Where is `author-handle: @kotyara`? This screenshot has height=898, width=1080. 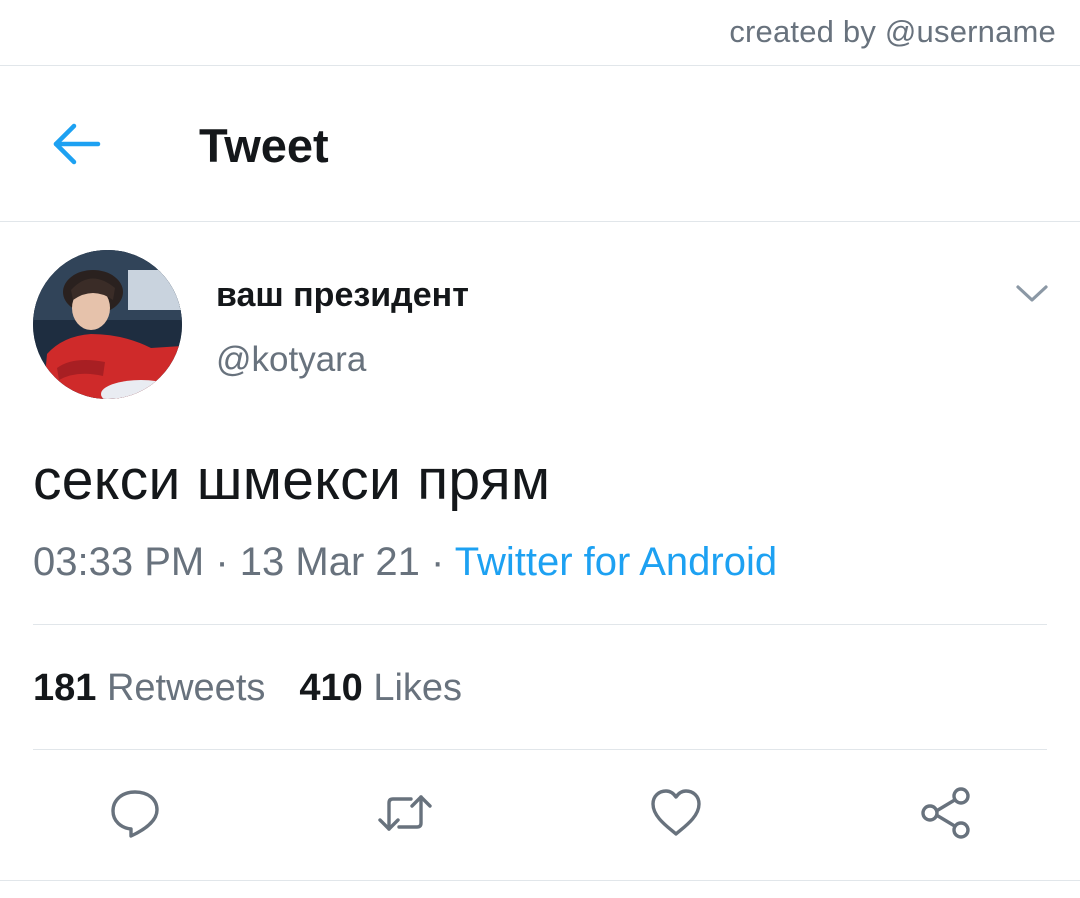 author-handle: @kotyara is located at coordinates (291, 360).